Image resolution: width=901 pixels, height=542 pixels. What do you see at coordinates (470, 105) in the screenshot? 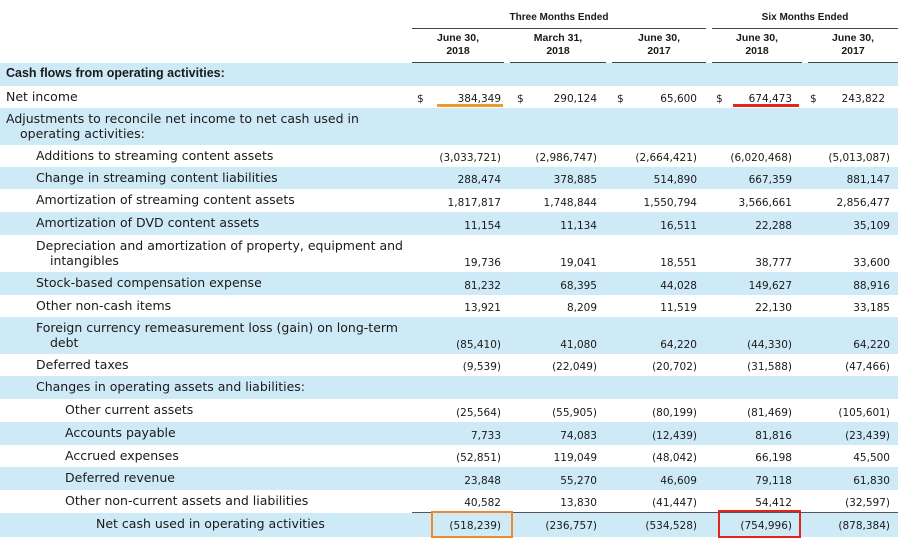
I see `orange-underline-highlight` at bounding box center [470, 105].